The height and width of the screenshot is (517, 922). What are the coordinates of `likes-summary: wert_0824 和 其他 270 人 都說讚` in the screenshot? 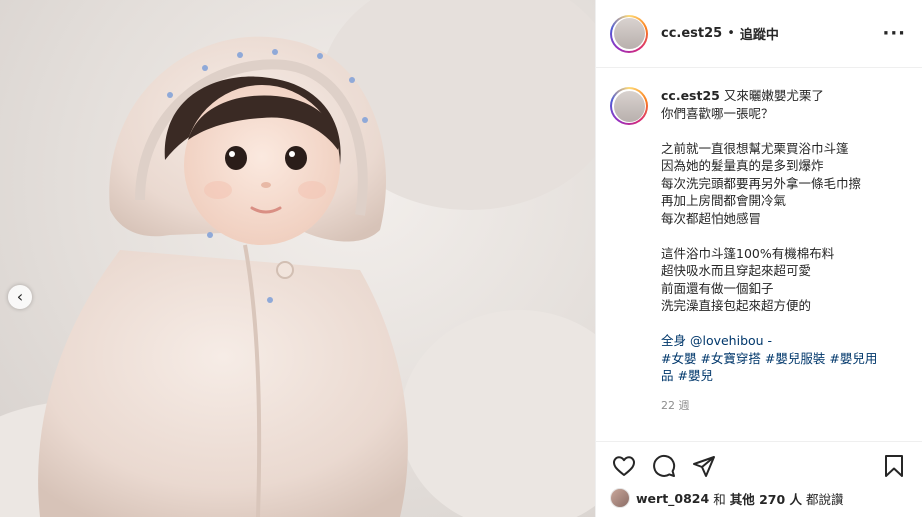 It's located at (727, 498).